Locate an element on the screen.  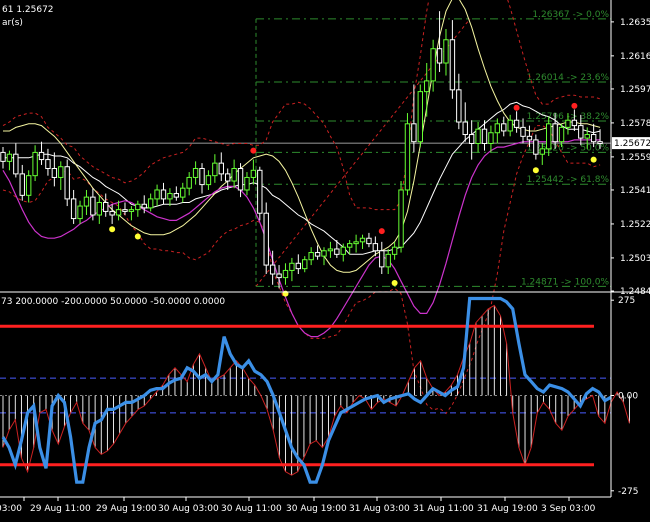
price-tick-label: 1.26160 is located at coordinates (635, 57).